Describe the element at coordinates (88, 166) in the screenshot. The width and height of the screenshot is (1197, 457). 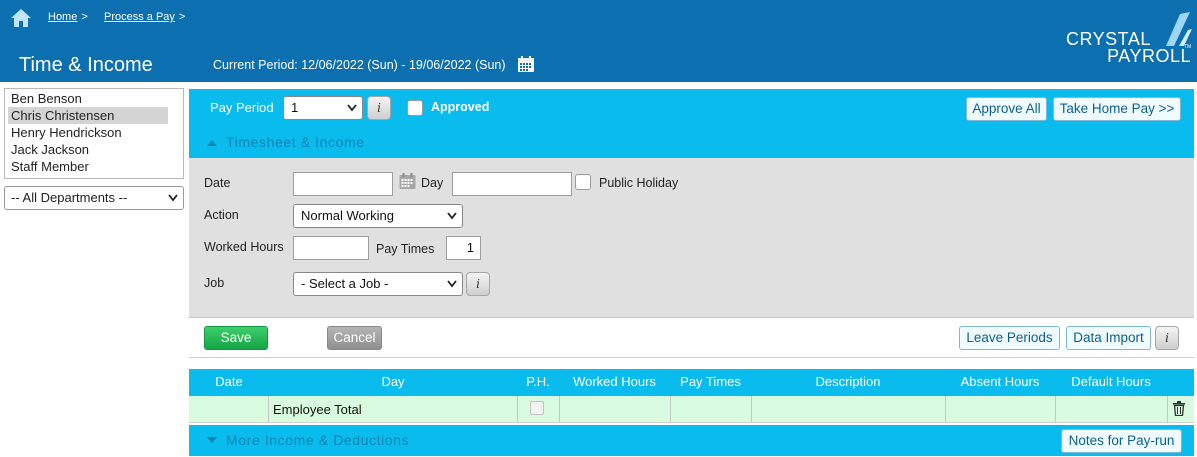
I see `employee-item: Staff Member` at that location.